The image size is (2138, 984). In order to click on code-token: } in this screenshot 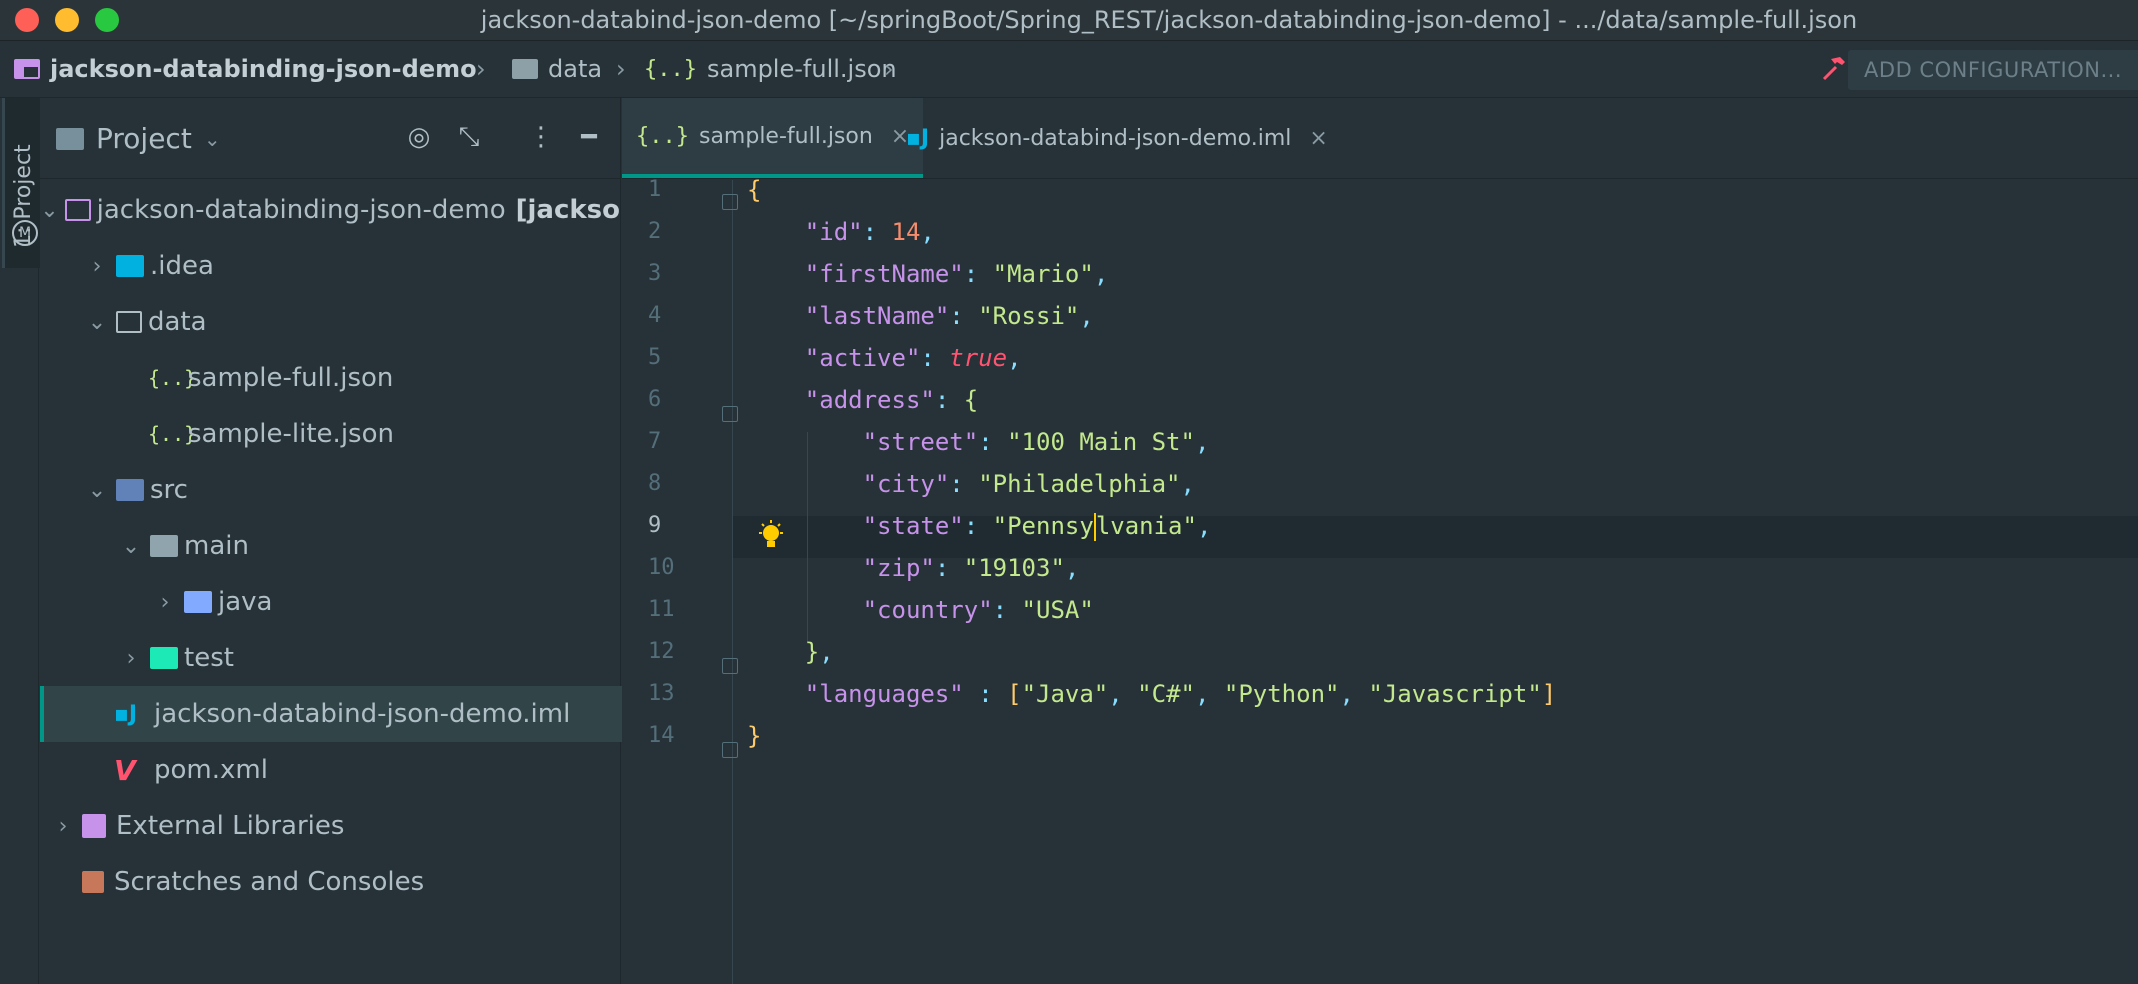, I will do `click(812, 652)`.